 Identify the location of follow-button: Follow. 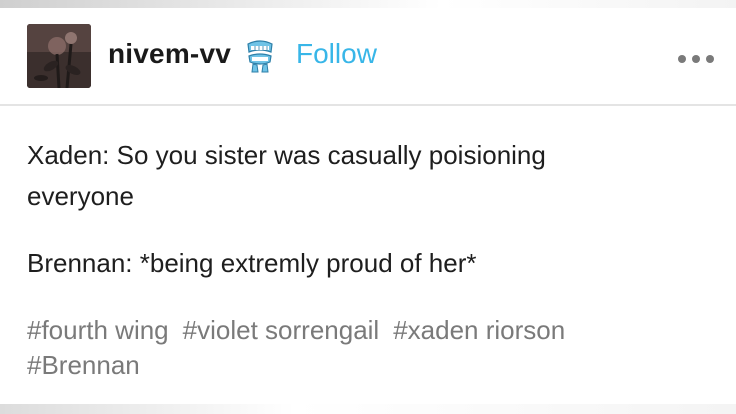
(336, 54).